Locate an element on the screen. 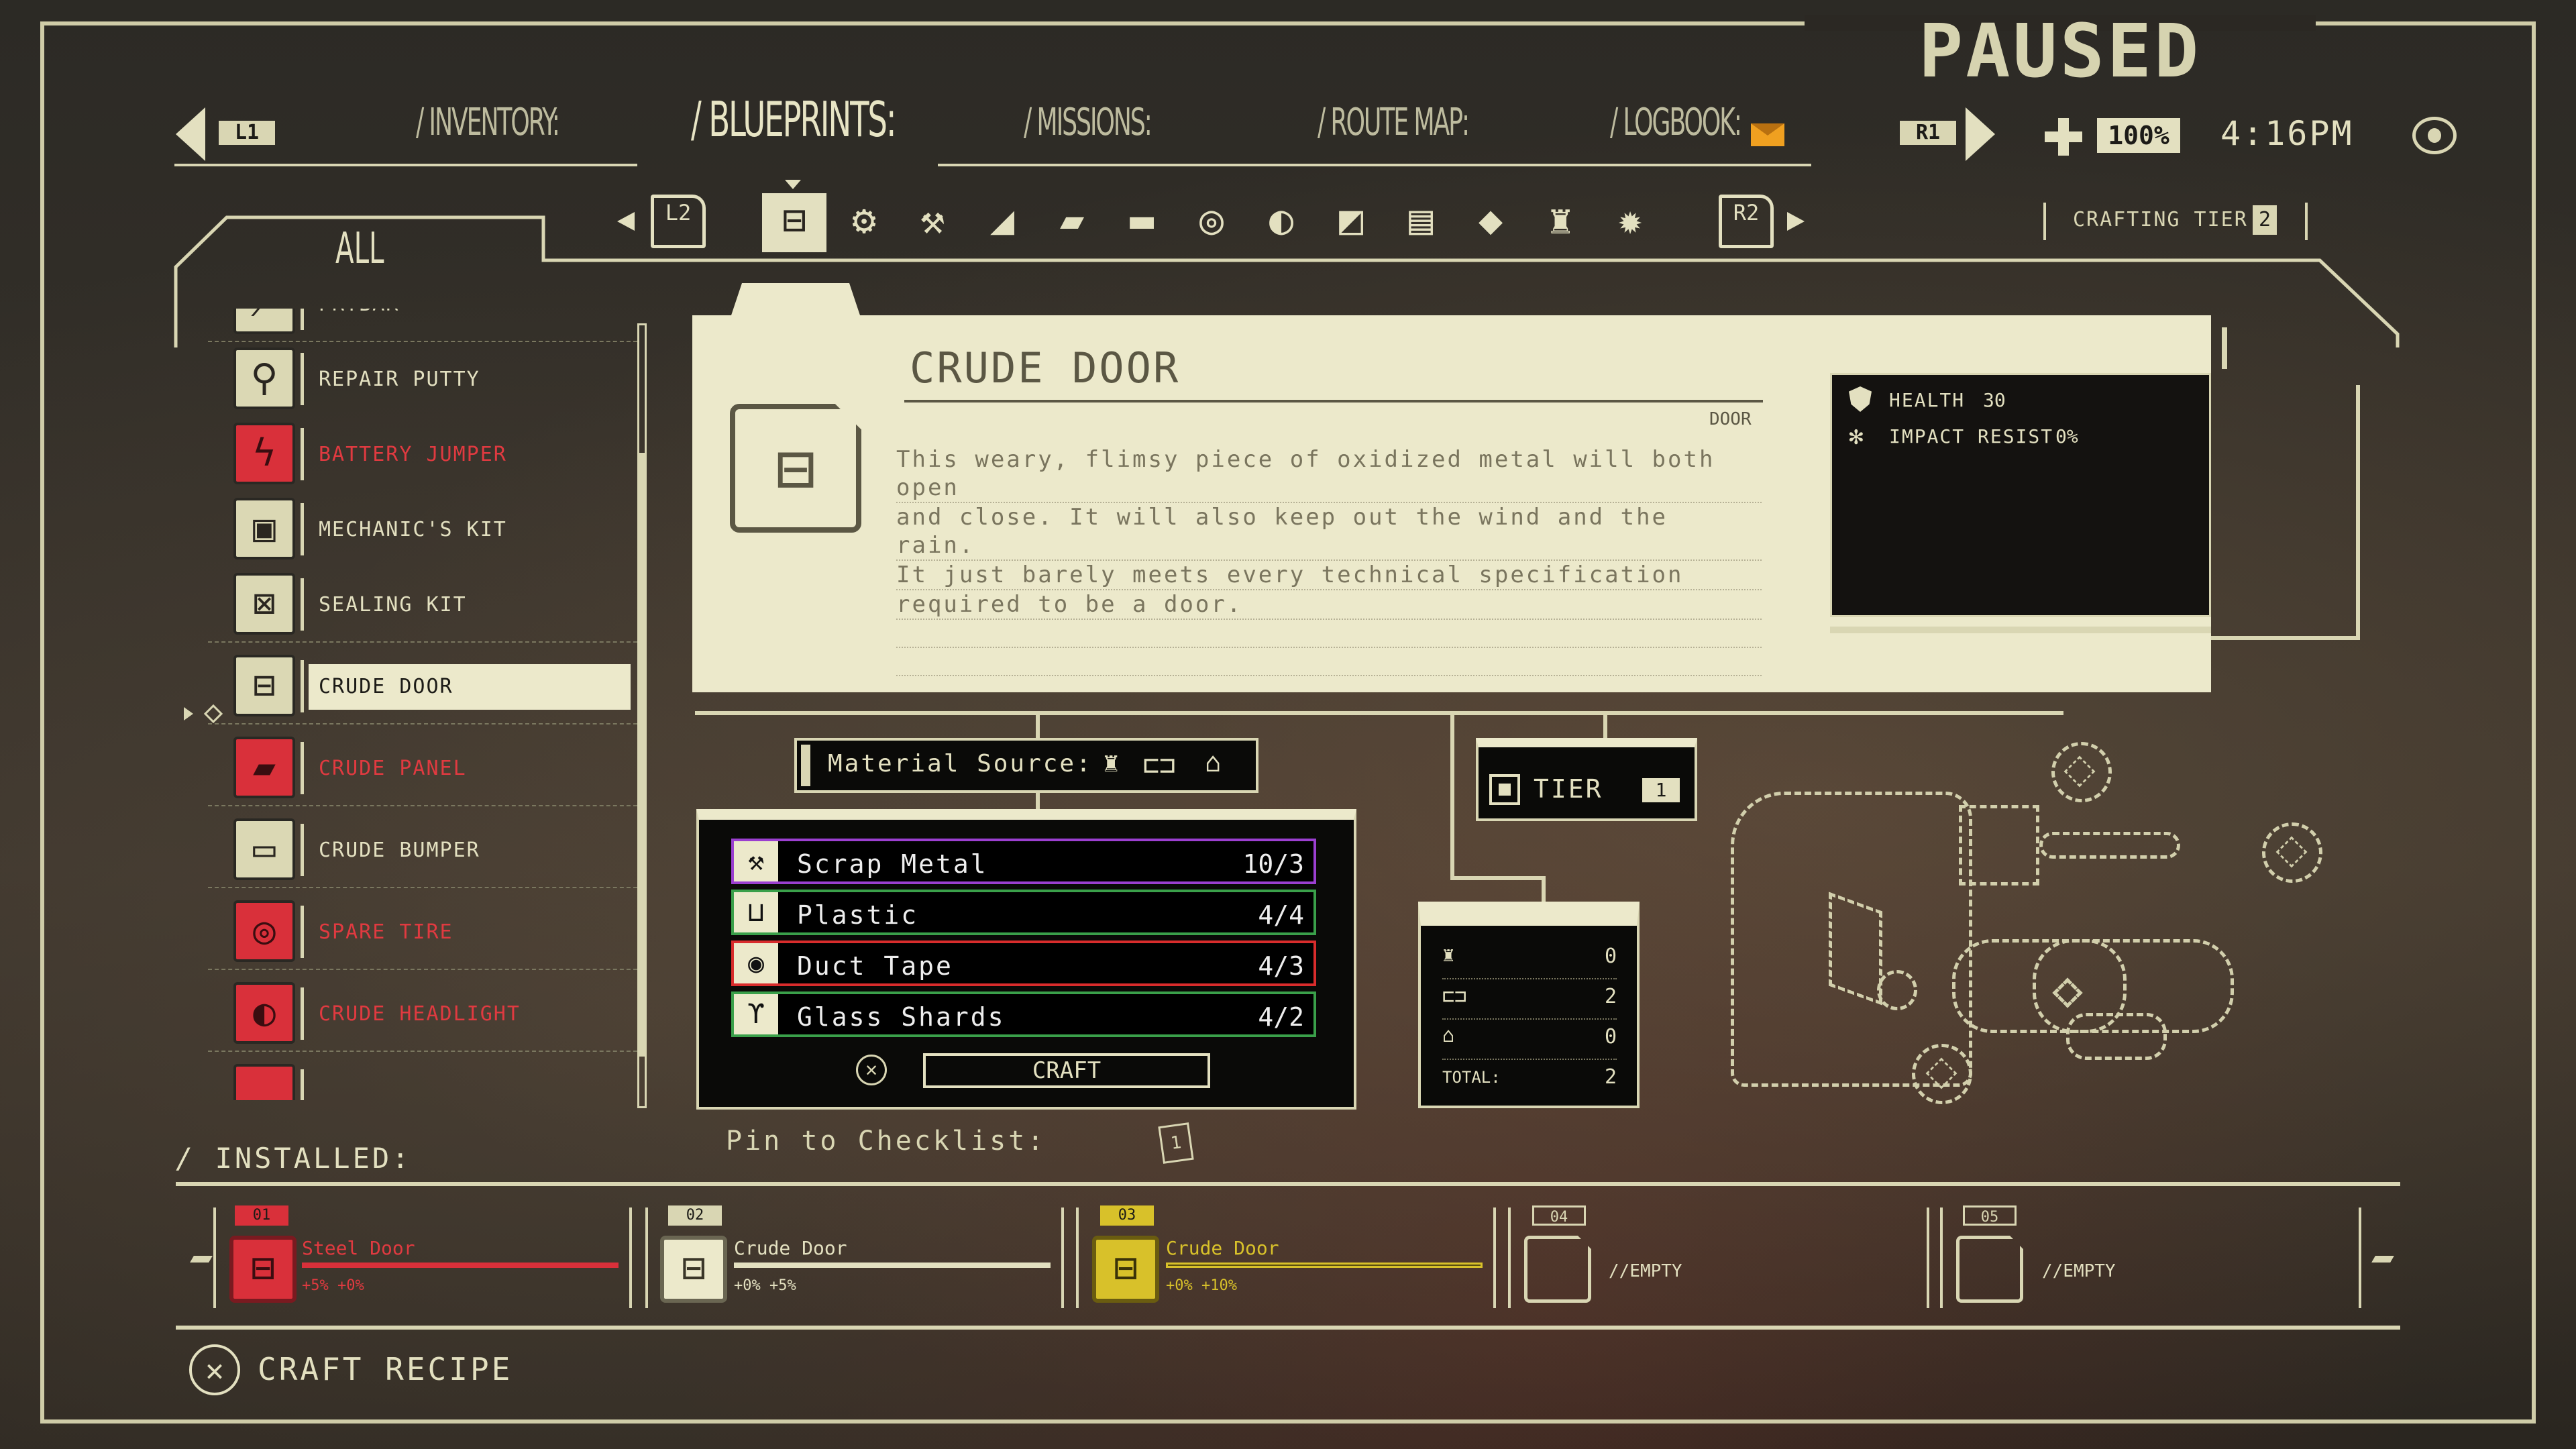 Image resolution: width=2576 pixels, height=1449 pixels. list-item: ⟋ PRYBAR is located at coordinates (422, 325).